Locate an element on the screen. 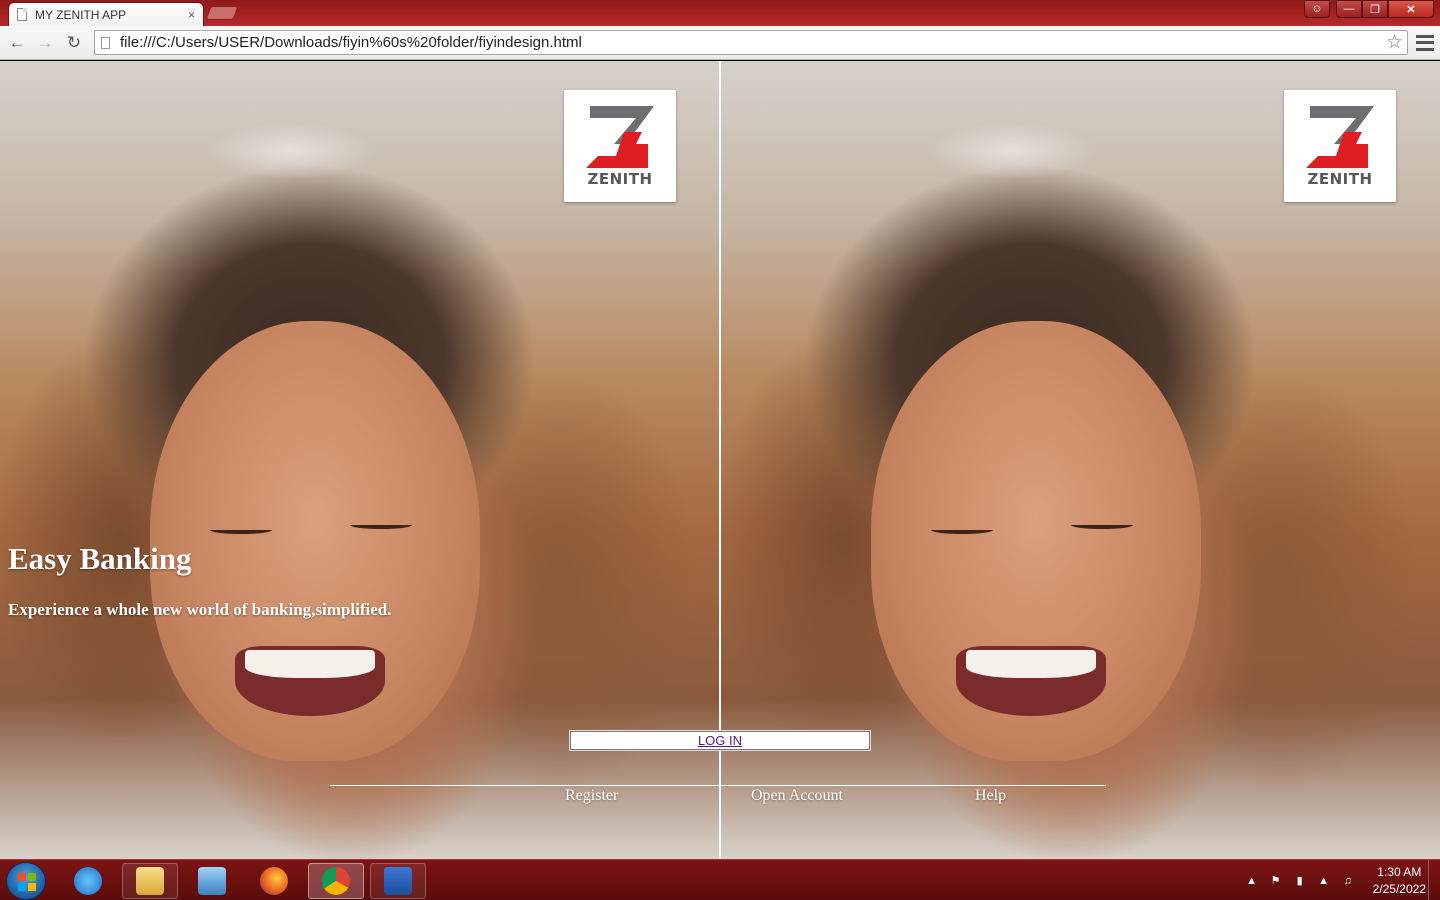 The height and width of the screenshot is (900, 1440). hamburger-menu-icon is located at coordinates (1425, 43).